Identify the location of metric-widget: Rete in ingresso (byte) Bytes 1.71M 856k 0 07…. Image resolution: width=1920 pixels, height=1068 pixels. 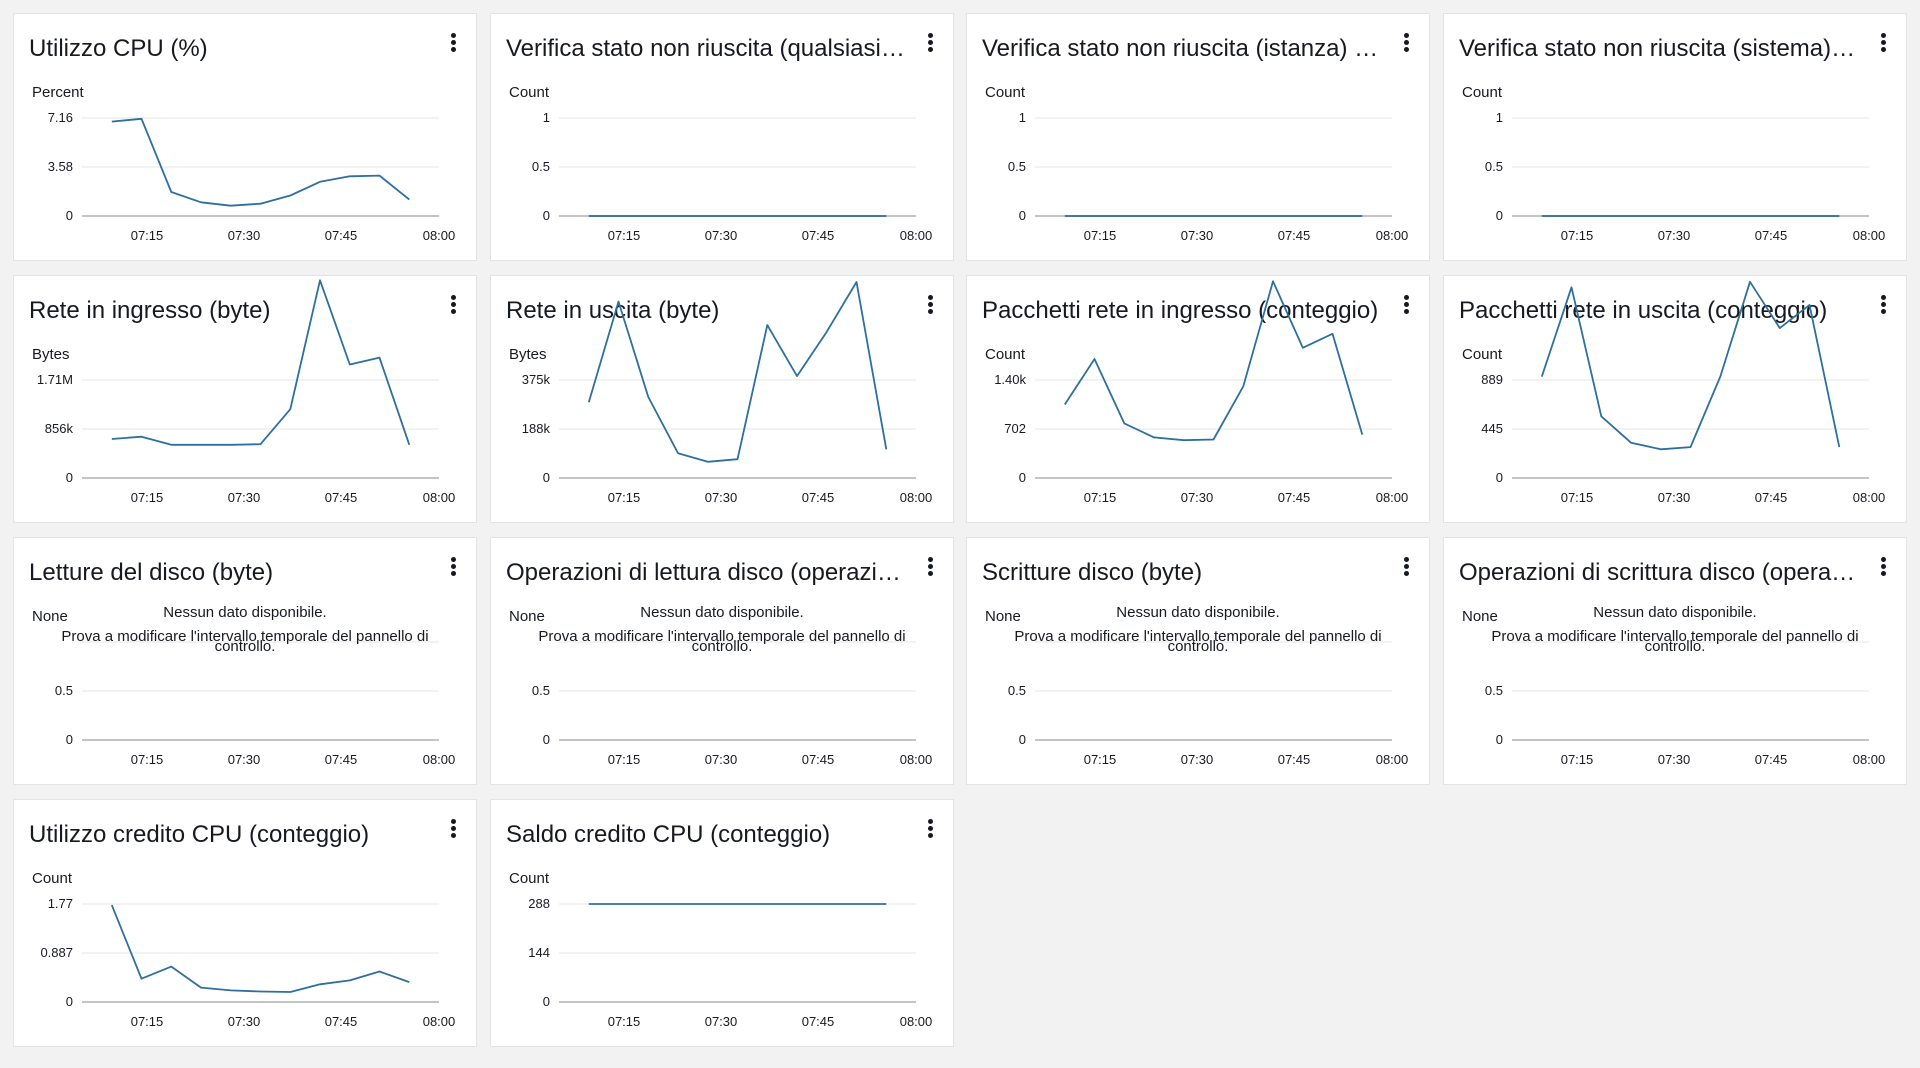
(245, 399).